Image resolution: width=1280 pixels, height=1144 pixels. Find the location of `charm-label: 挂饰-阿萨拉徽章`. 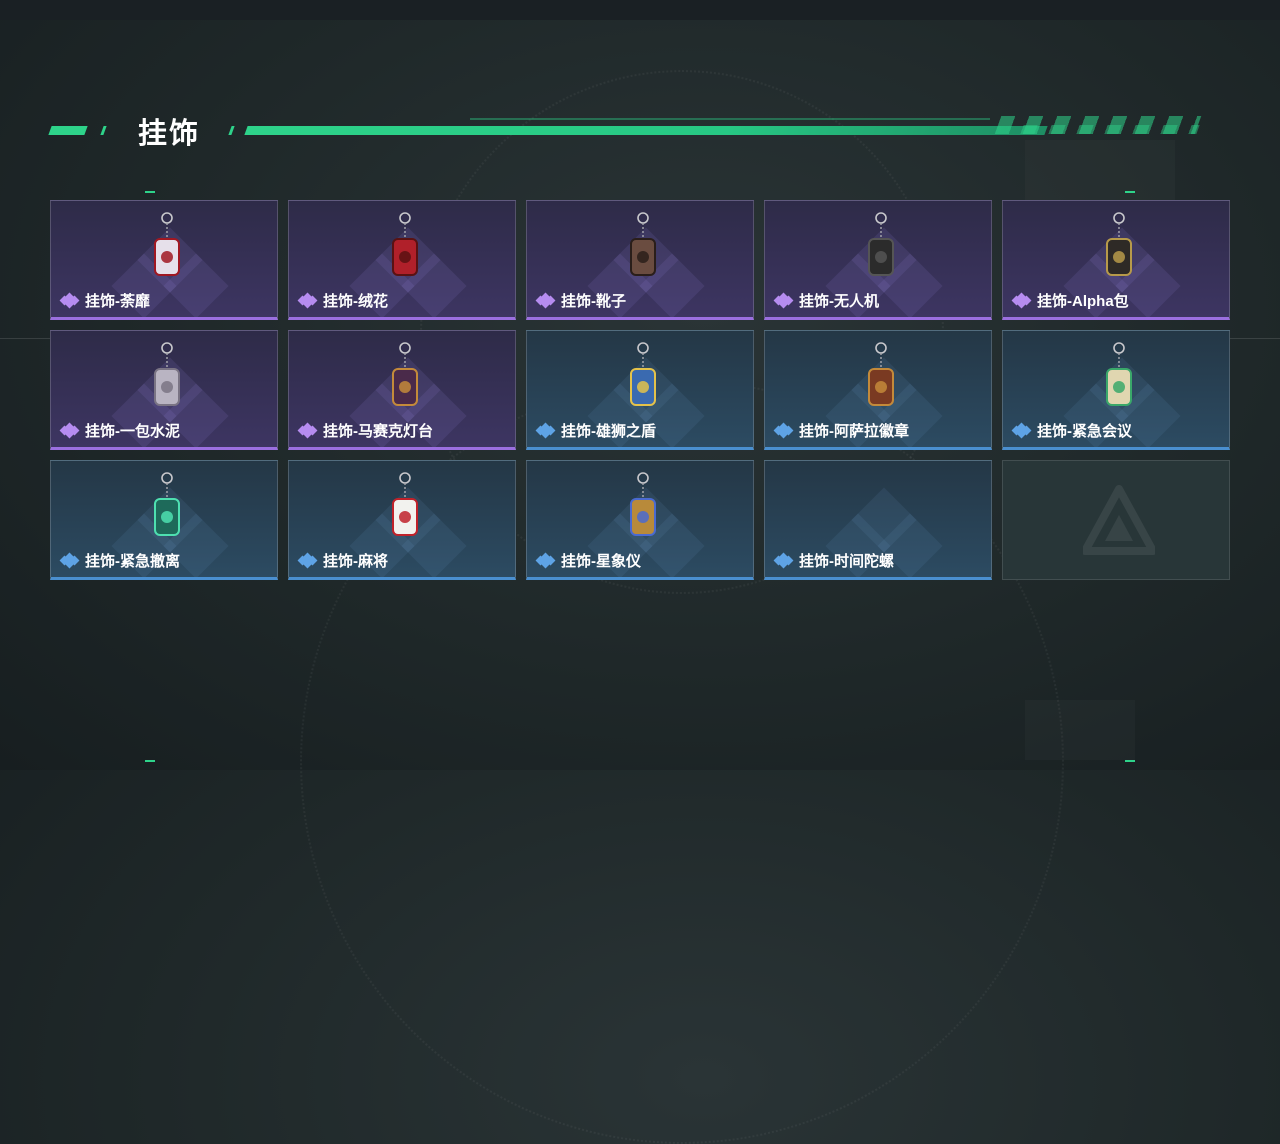

charm-label: 挂饰-阿萨拉徽章 is located at coordinates (841, 430).